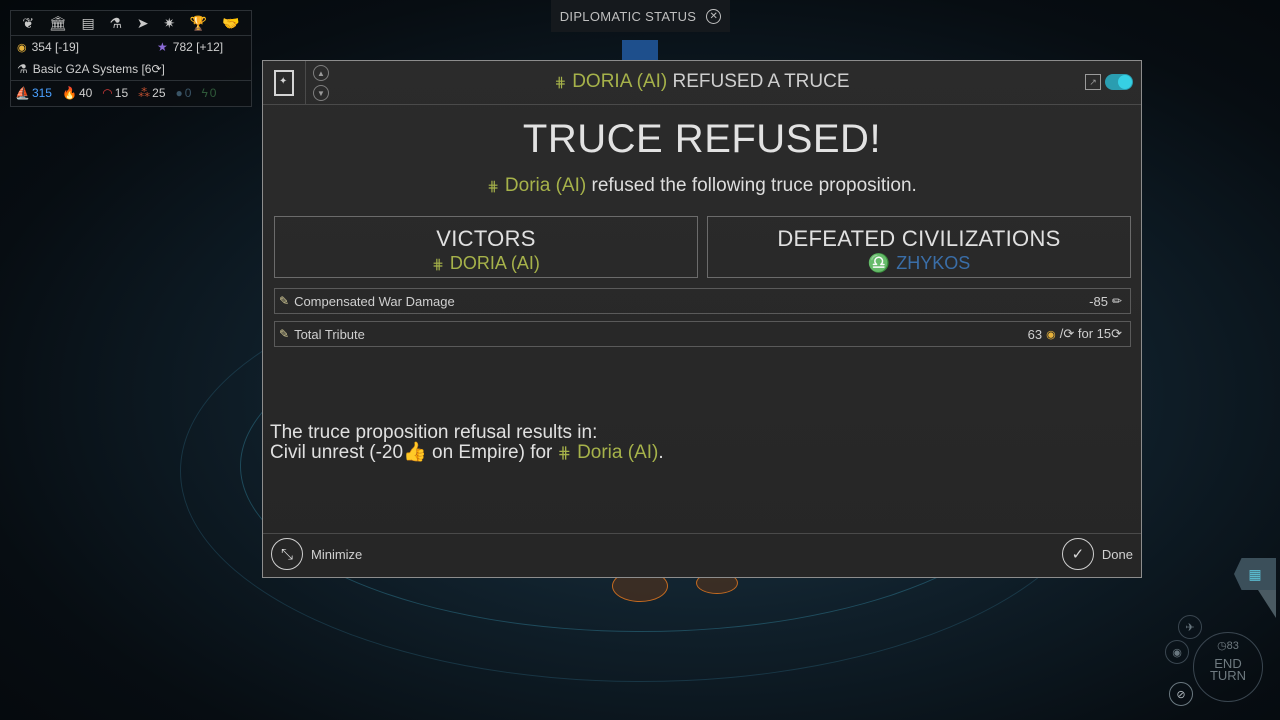 This screenshot has width=1280, height=720. Describe the element at coordinates (1267, 604) in the screenshot. I see `side-tab-tail` at that location.